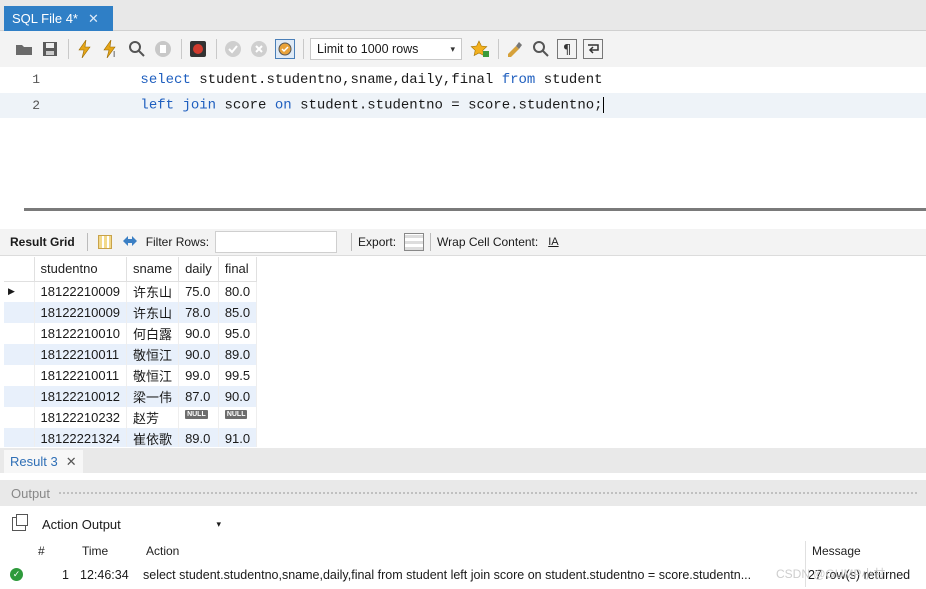 This screenshot has height=589, width=926. I want to click on row-marker-header, so click(19, 269).